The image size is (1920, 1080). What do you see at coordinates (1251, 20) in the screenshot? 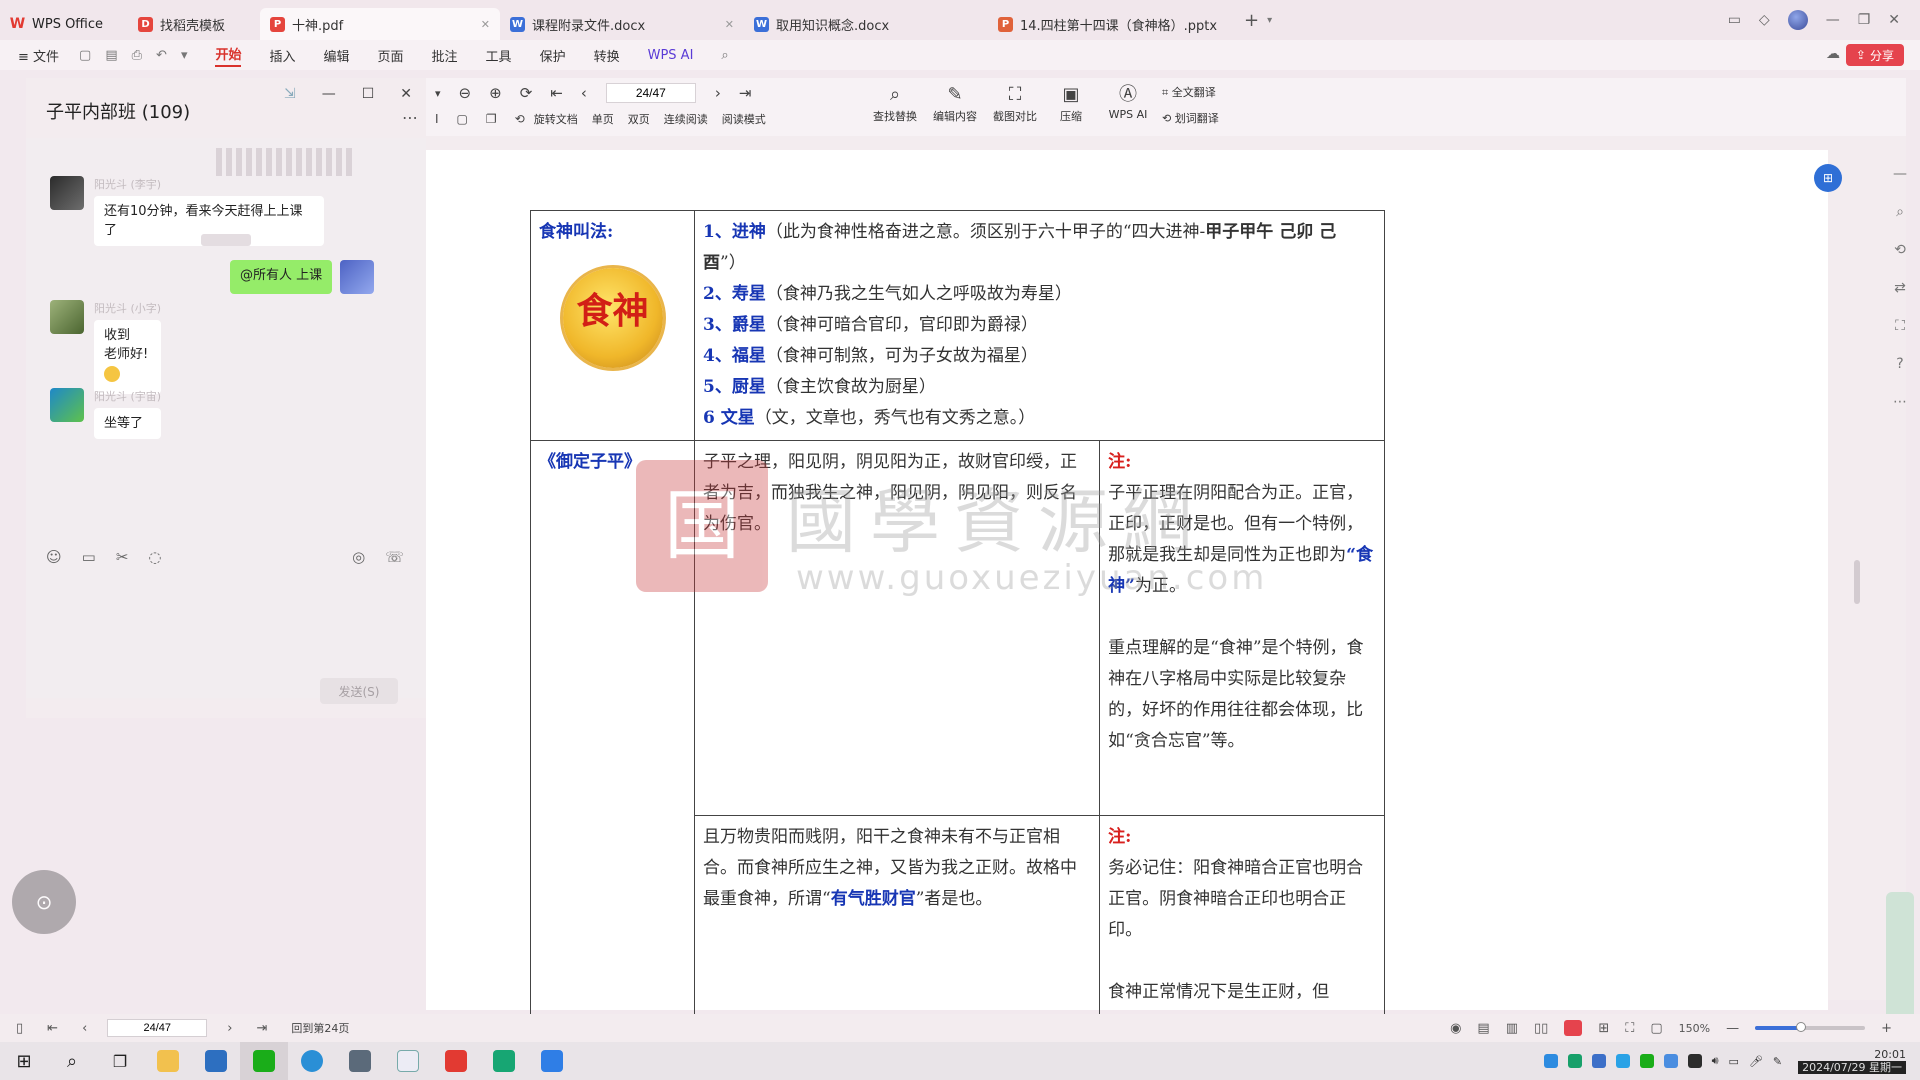
I see `new-tab-icon: +` at bounding box center [1251, 20].